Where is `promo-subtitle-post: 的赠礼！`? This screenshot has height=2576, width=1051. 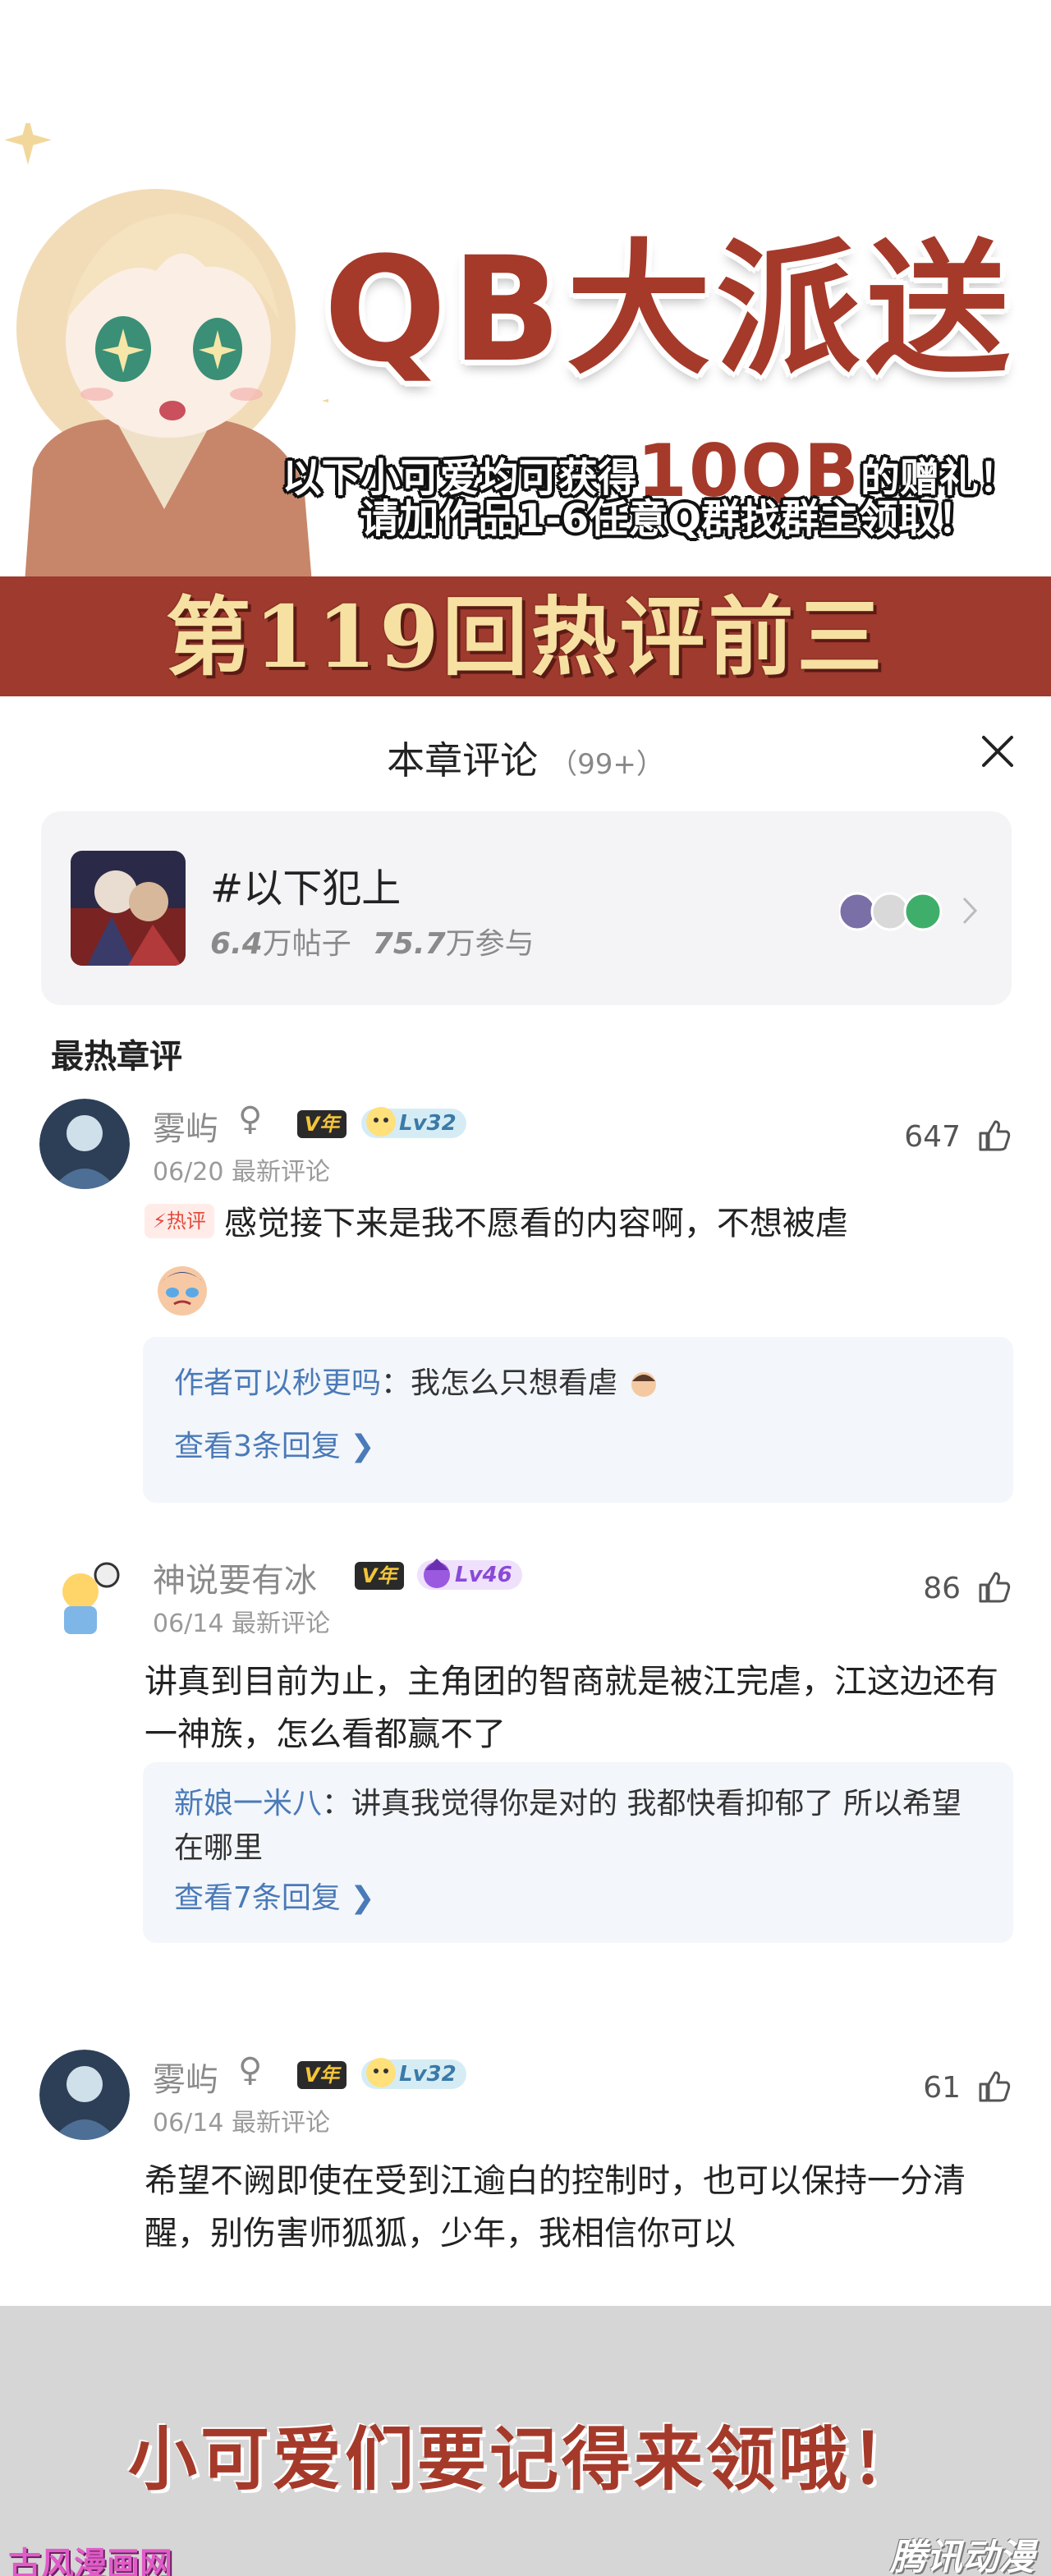 promo-subtitle-post: 的赠礼！ is located at coordinates (939, 478).